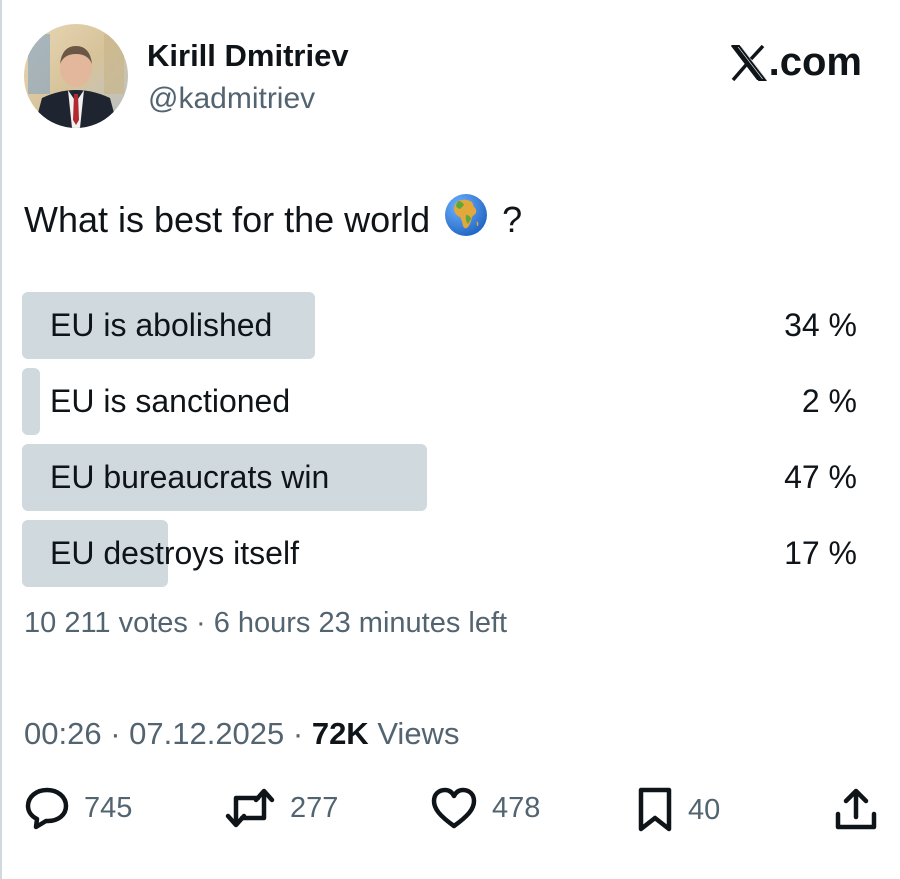 The width and height of the screenshot is (900, 879). Describe the element at coordinates (281, 808) in the screenshot. I see `repost-button: 277` at that location.